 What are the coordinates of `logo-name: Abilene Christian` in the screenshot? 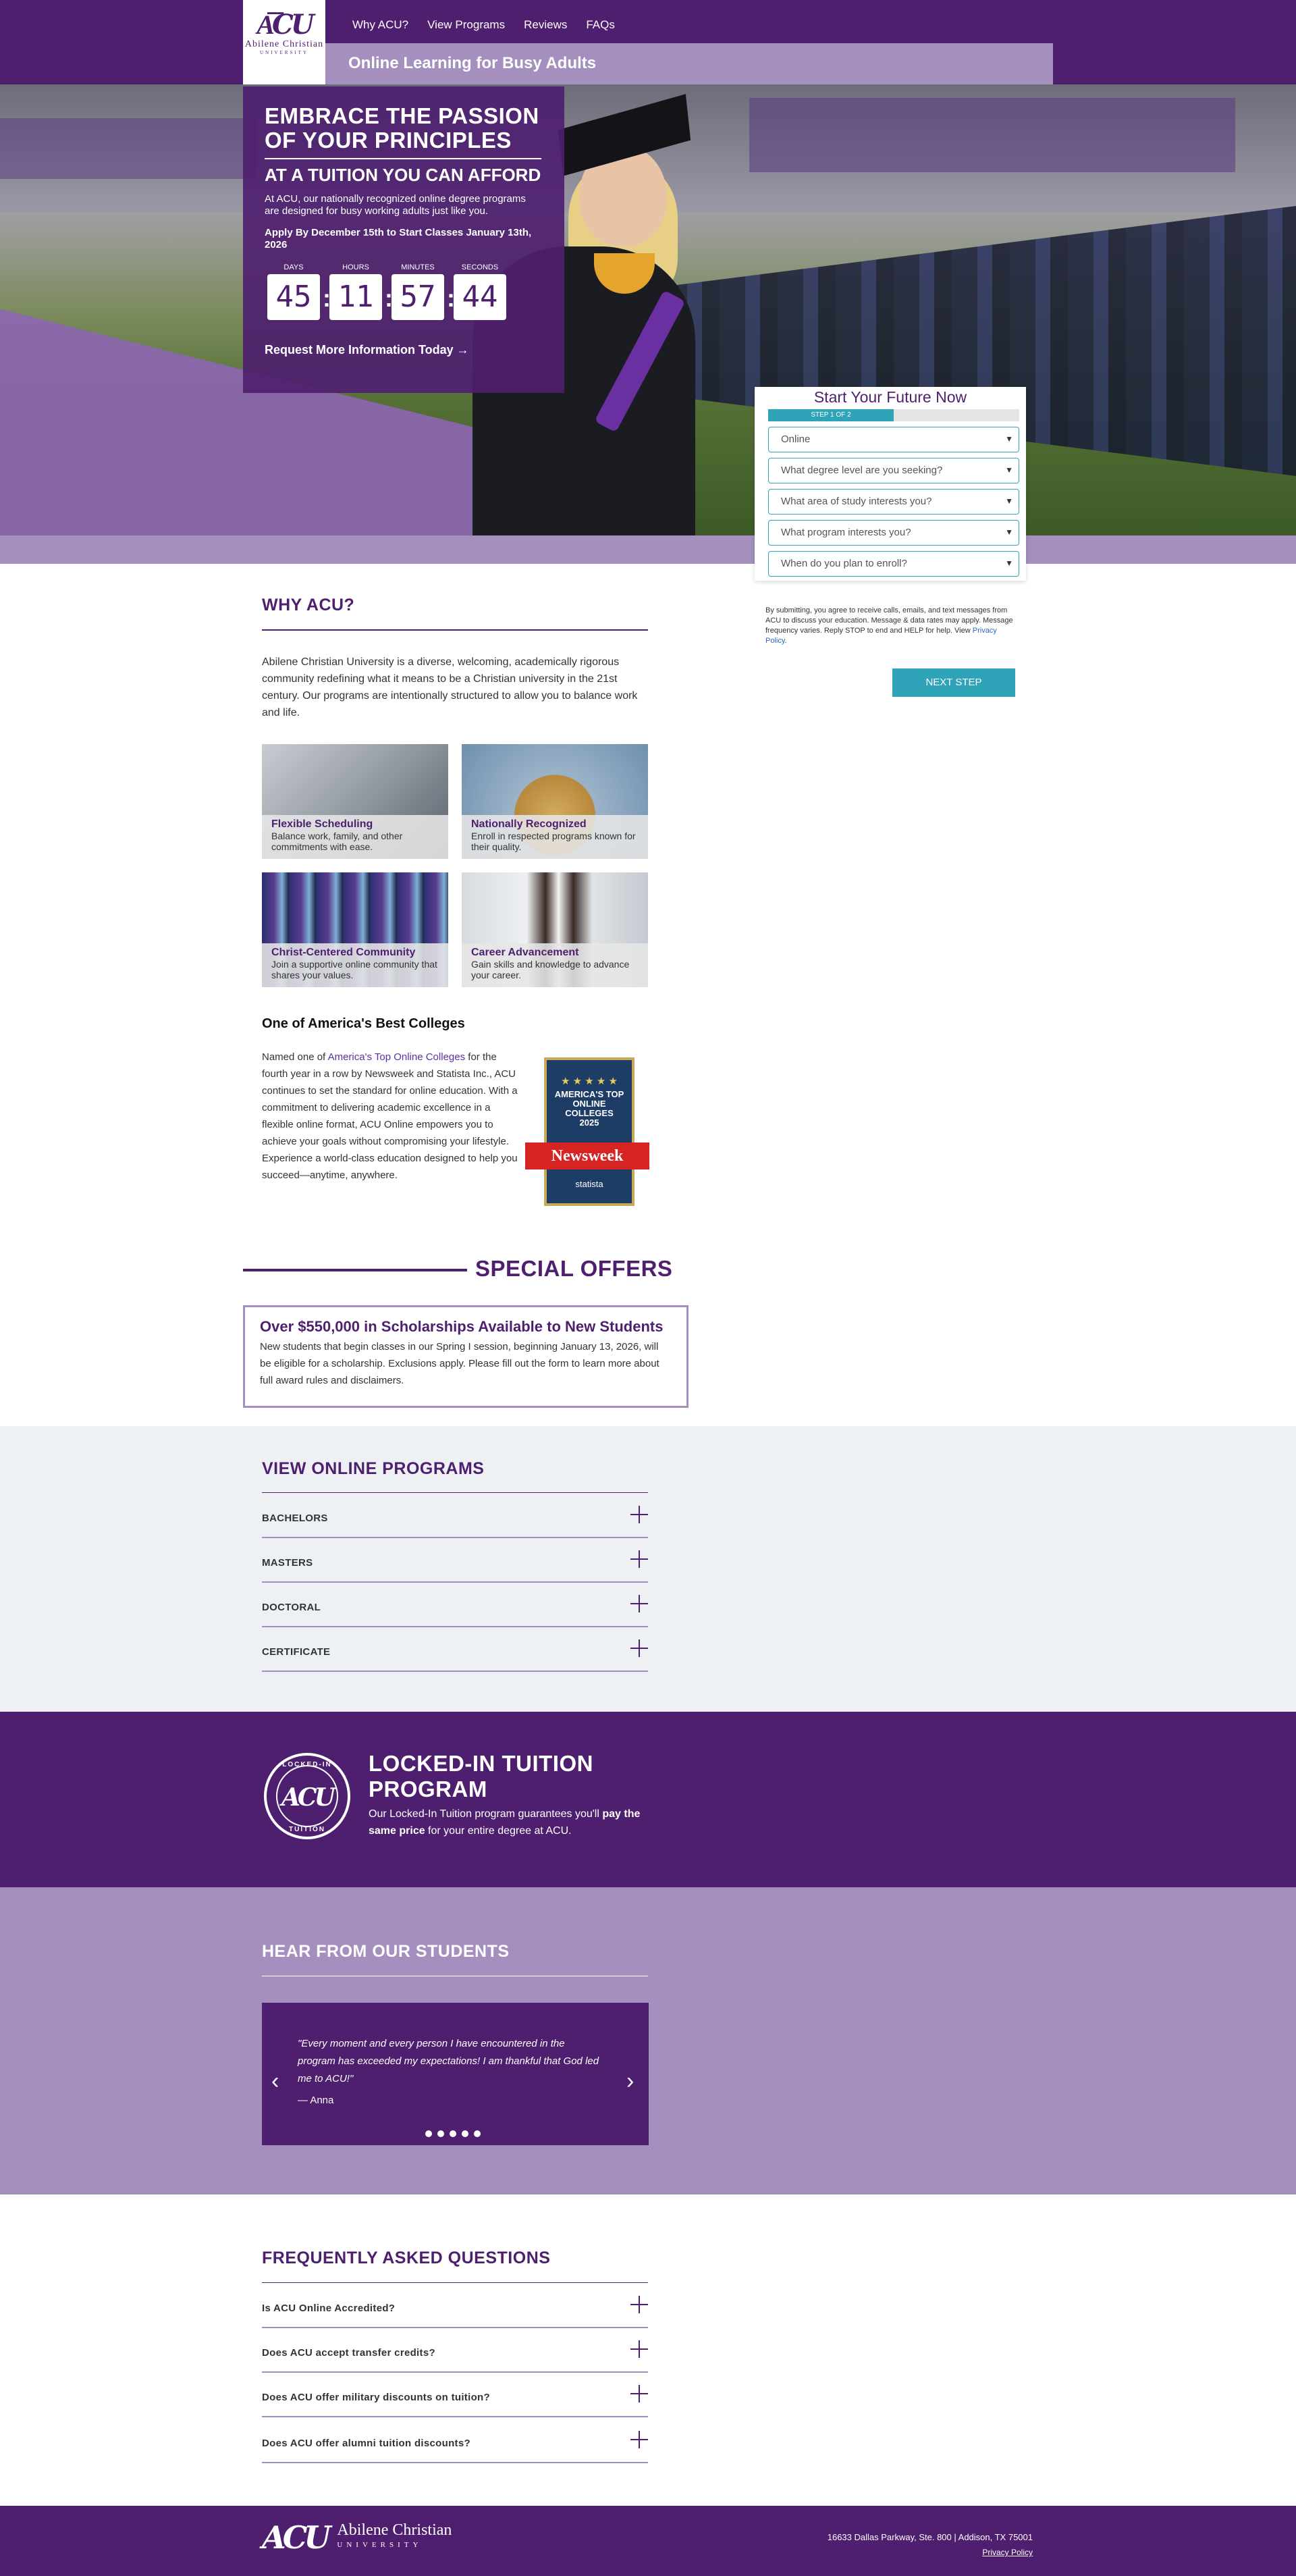 It's located at (284, 44).